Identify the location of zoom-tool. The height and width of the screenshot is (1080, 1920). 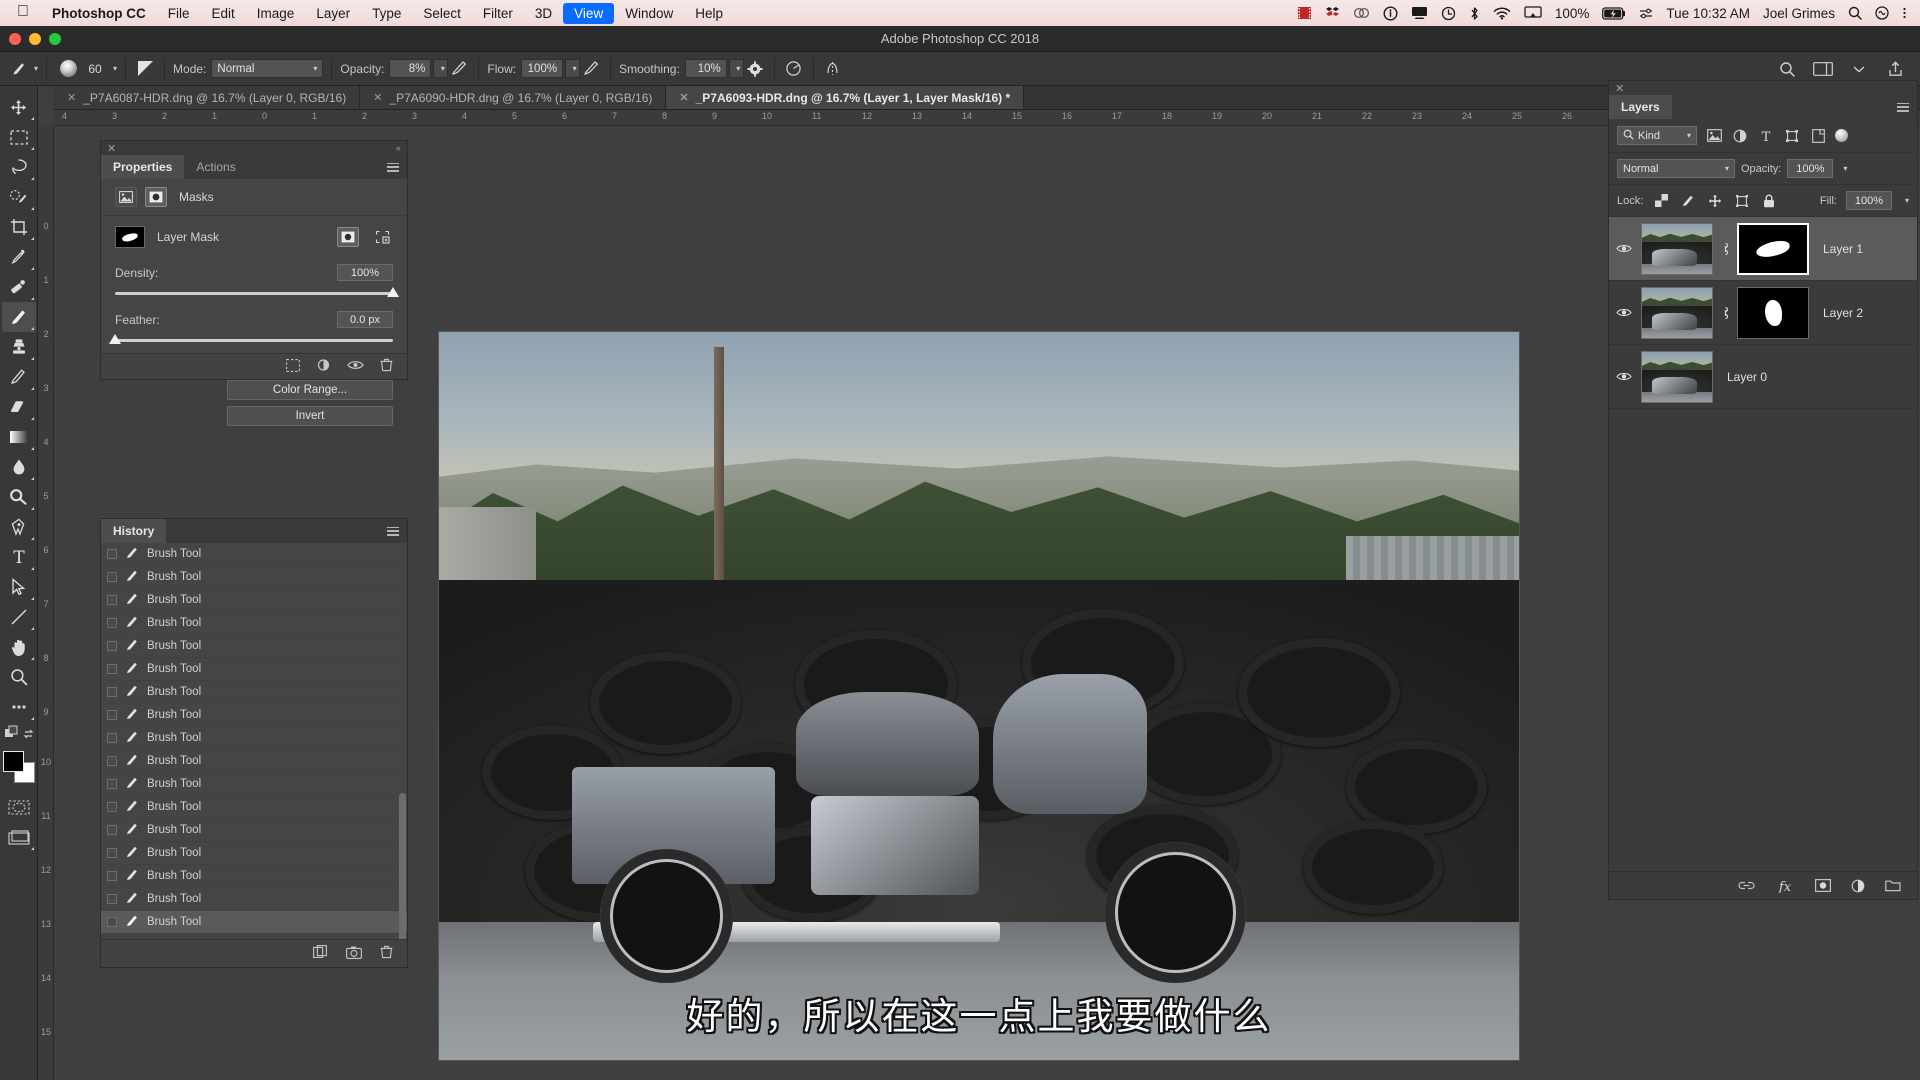
(19, 677).